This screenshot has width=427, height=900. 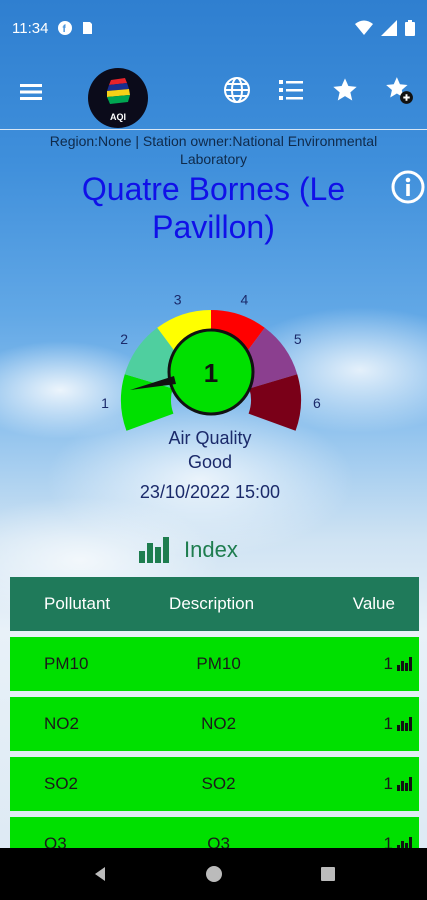 I want to click on back-icon, so click(x=100, y=874).